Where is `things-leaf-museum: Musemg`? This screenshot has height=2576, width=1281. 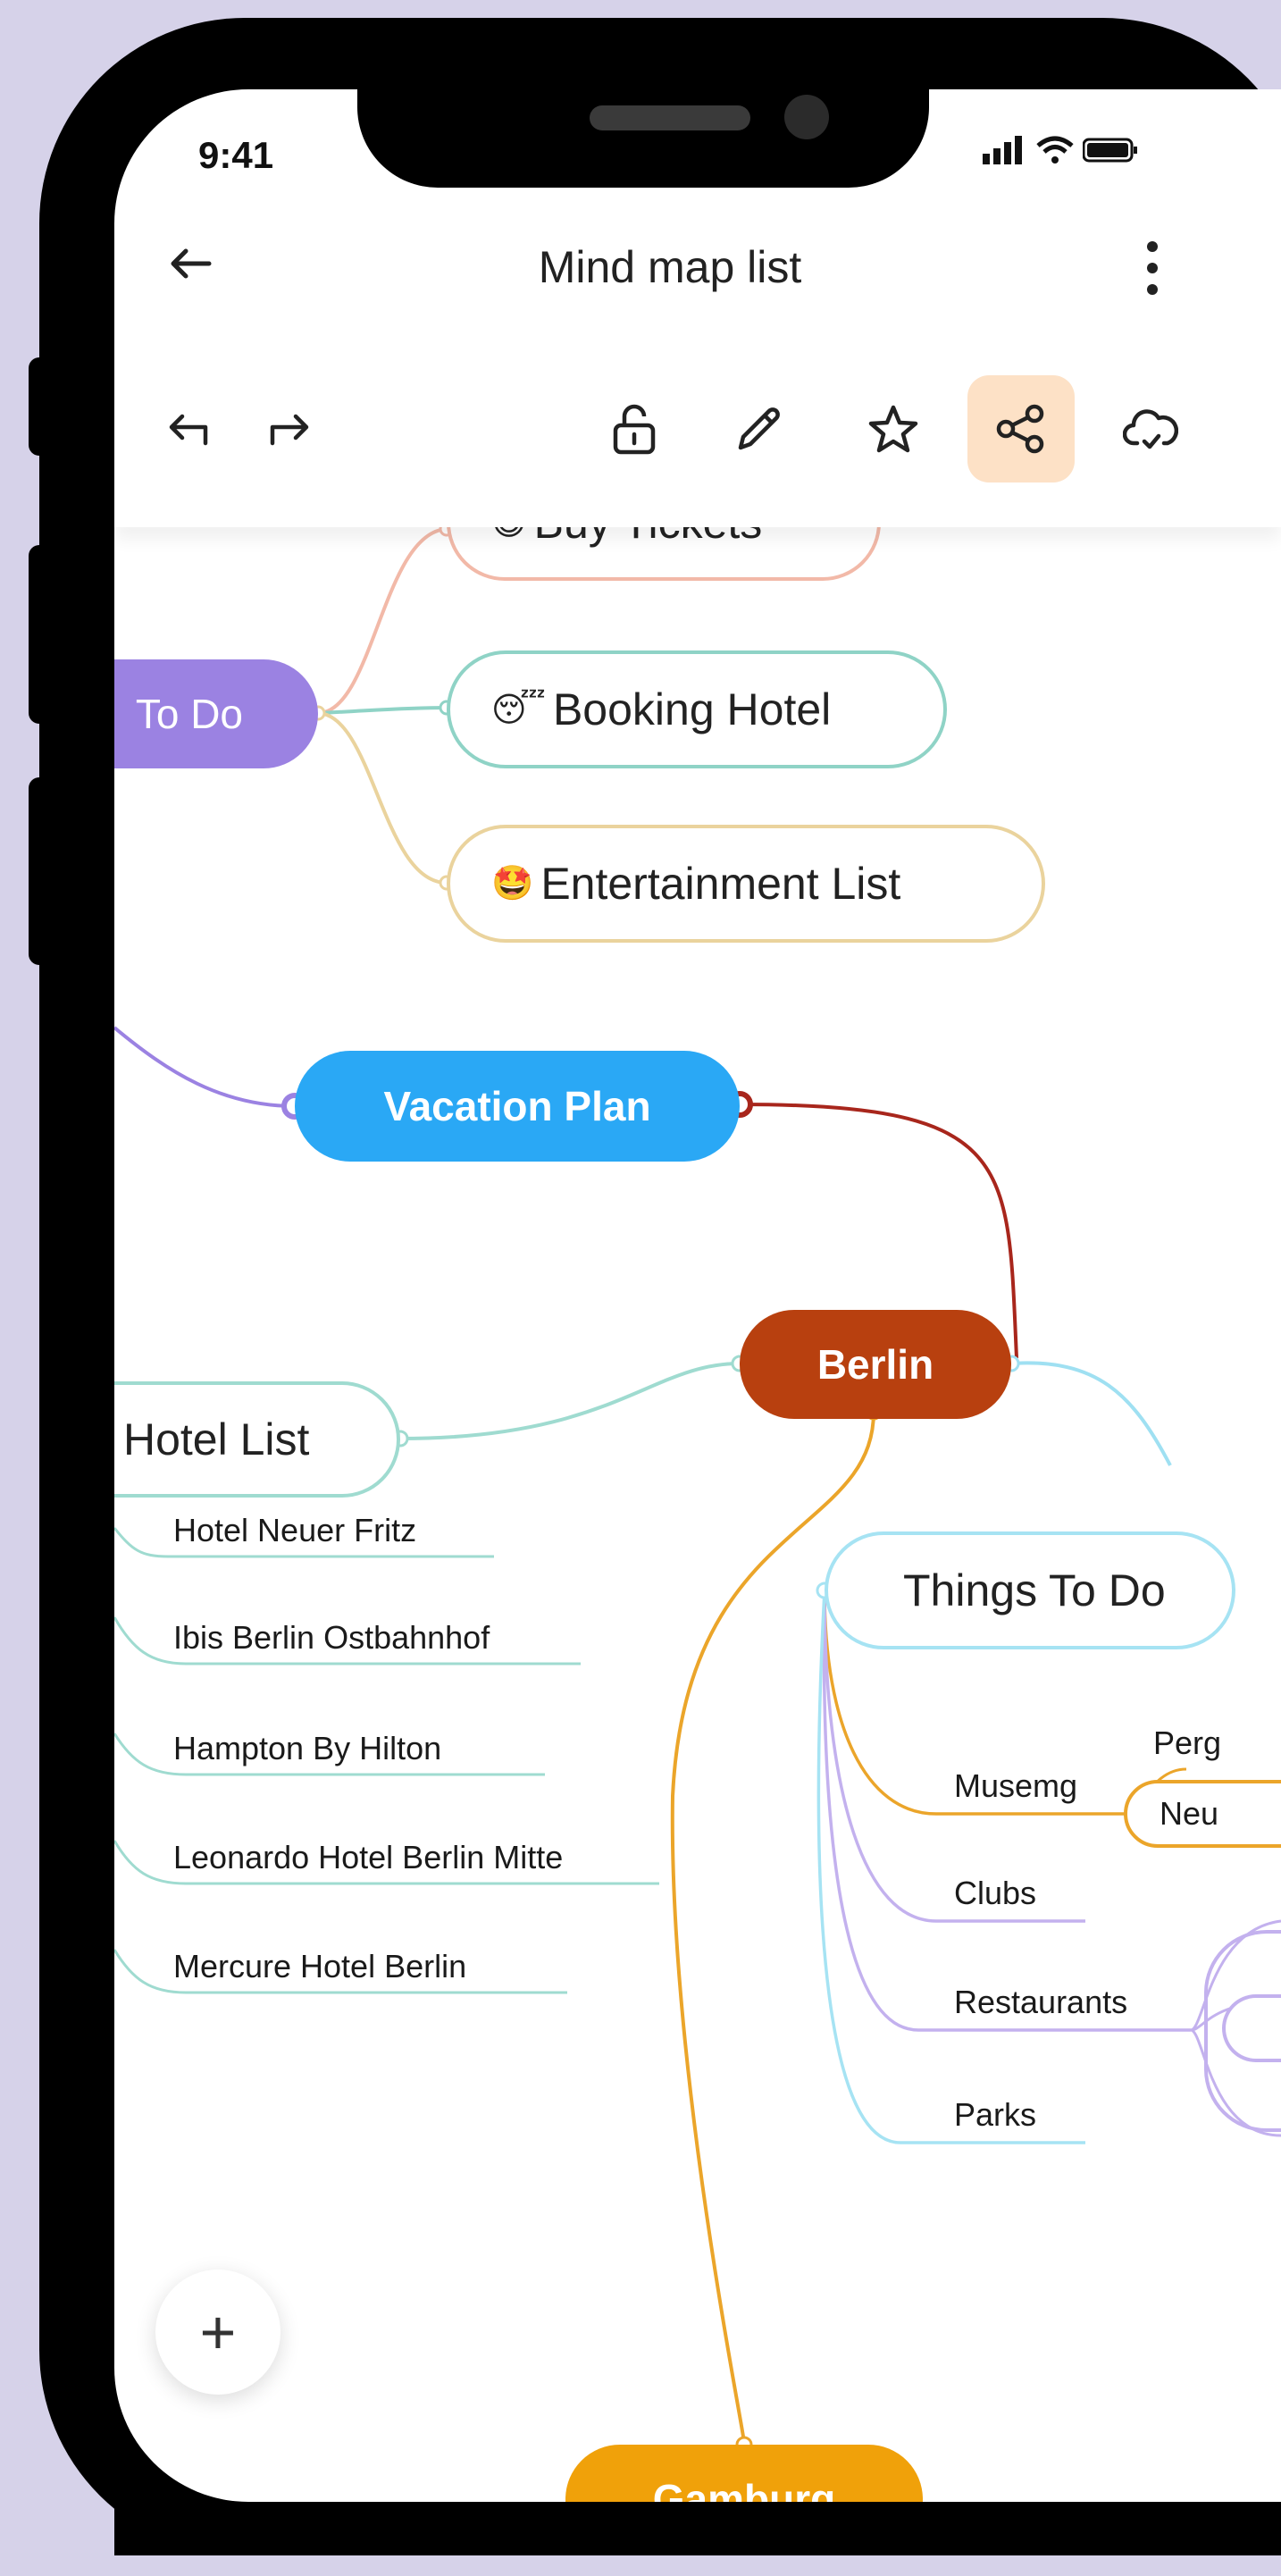
things-leaf-museum: Musemg is located at coordinates (1015, 1786).